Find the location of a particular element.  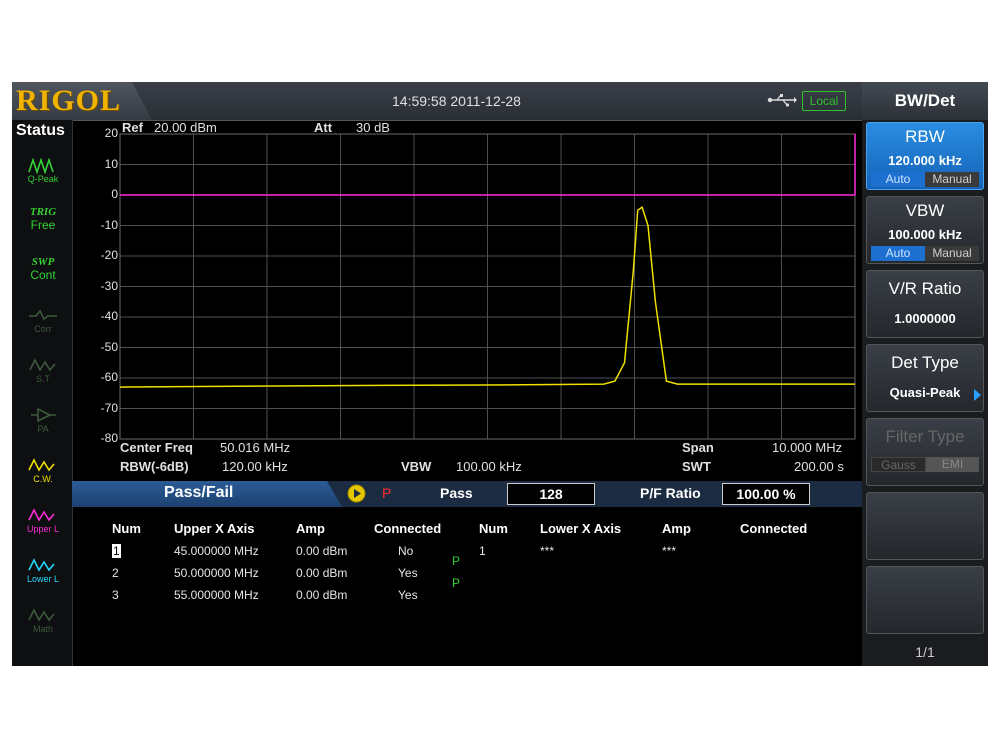

status-item-label: Upper L is located at coordinates (43, 529).